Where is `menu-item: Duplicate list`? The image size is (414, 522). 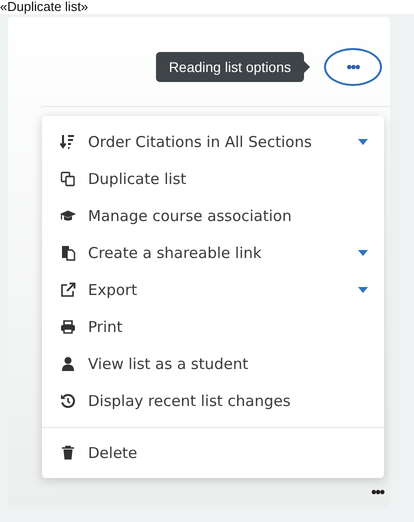 menu-item: Duplicate list is located at coordinates (213, 178).